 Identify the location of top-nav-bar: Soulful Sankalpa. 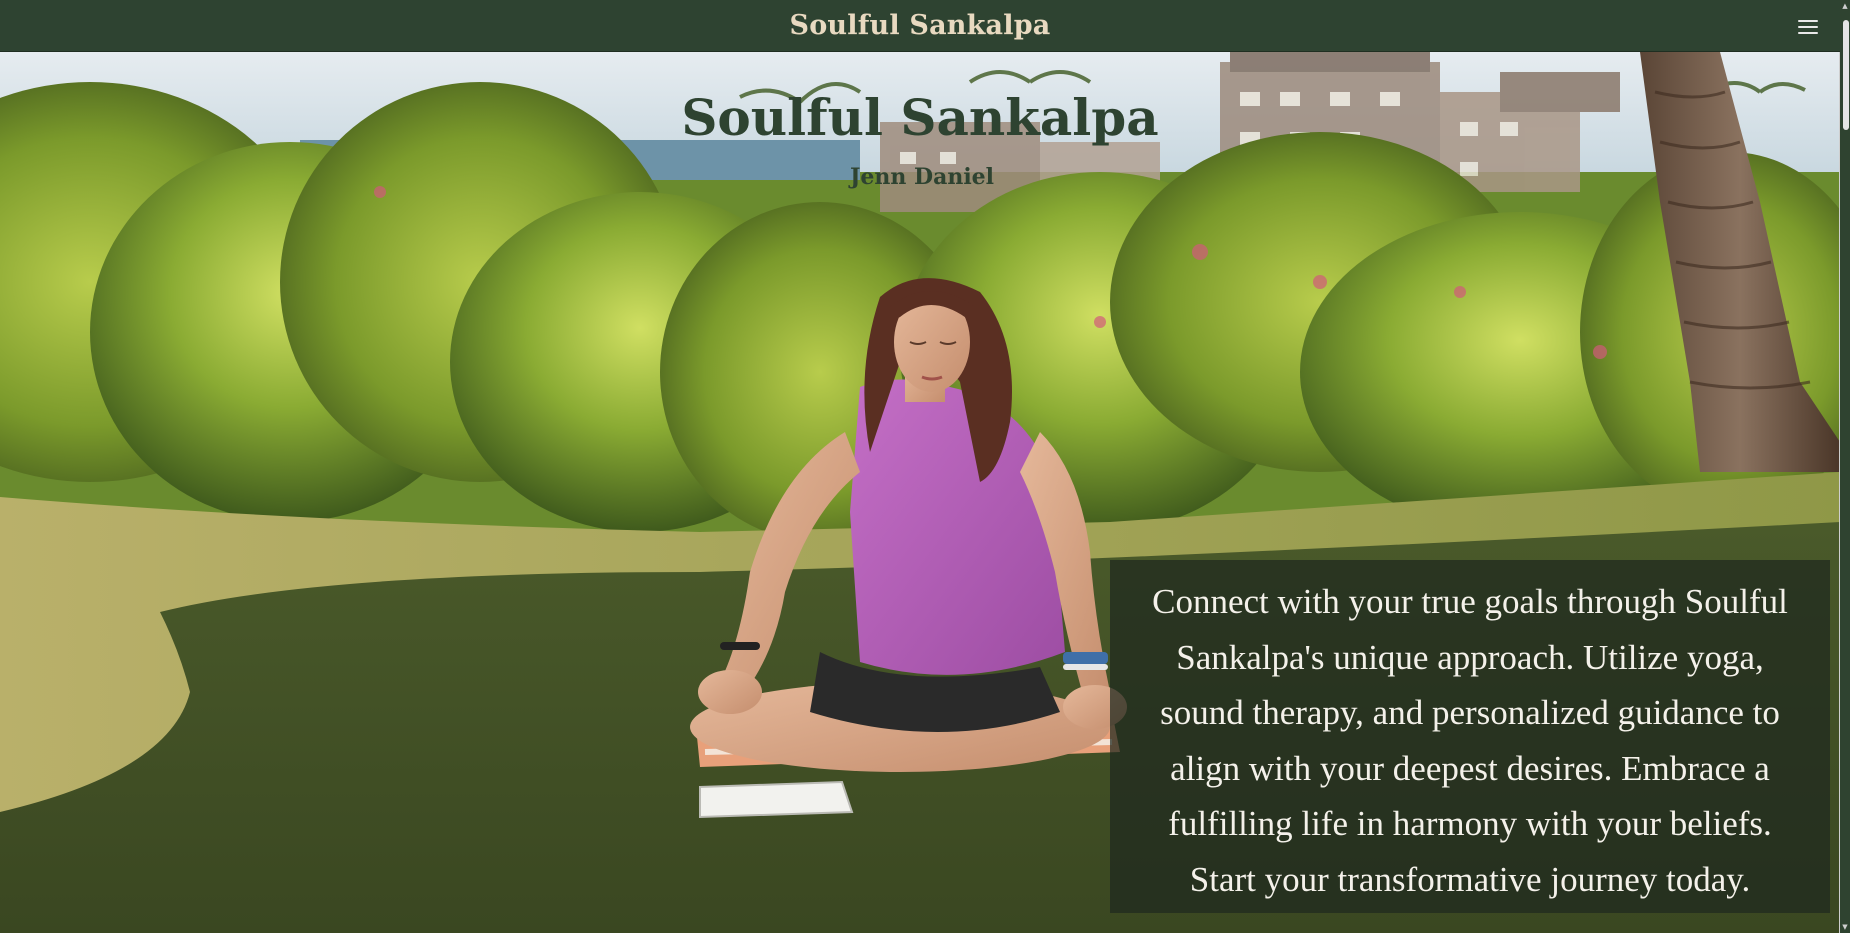
(920, 26).